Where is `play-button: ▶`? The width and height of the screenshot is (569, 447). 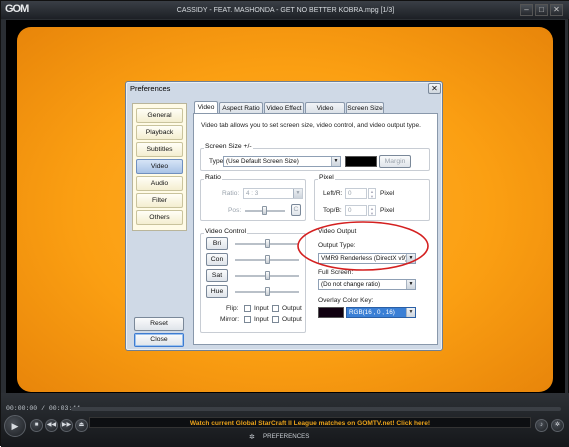
play-button: ▶ is located at coordinates (15, 426).